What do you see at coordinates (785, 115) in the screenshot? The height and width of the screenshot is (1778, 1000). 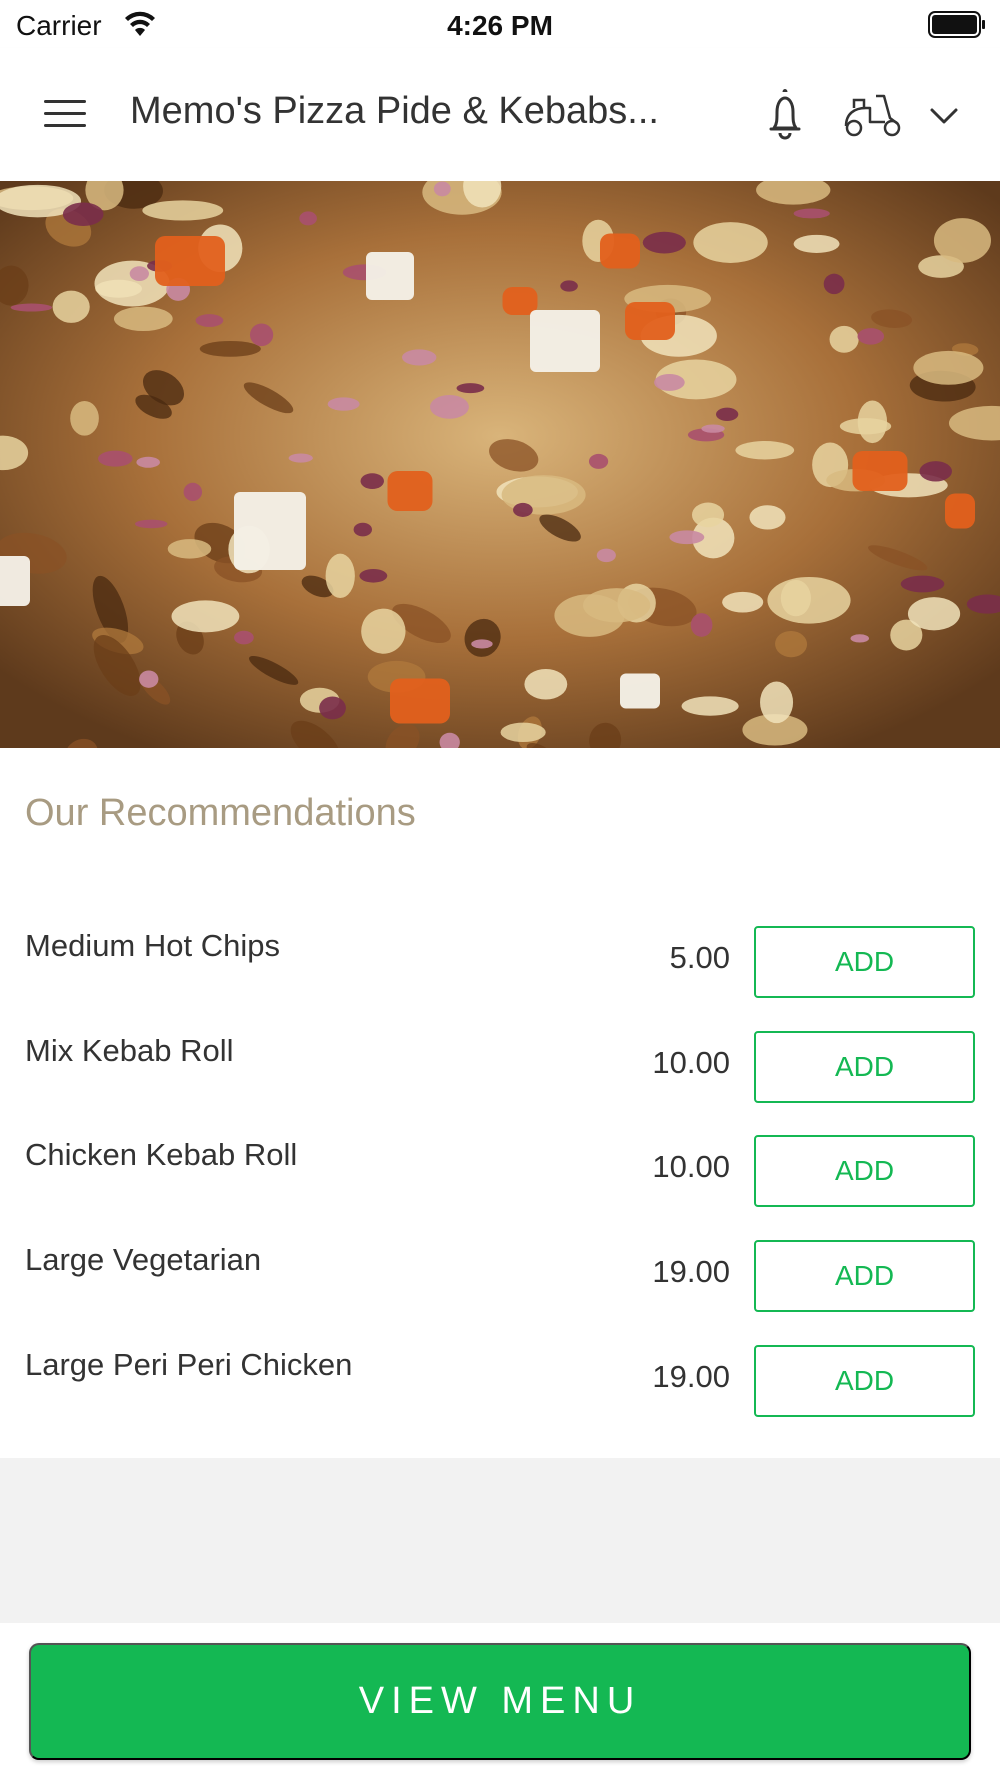 I see `bell-icon` at bounding box center [785, 115].